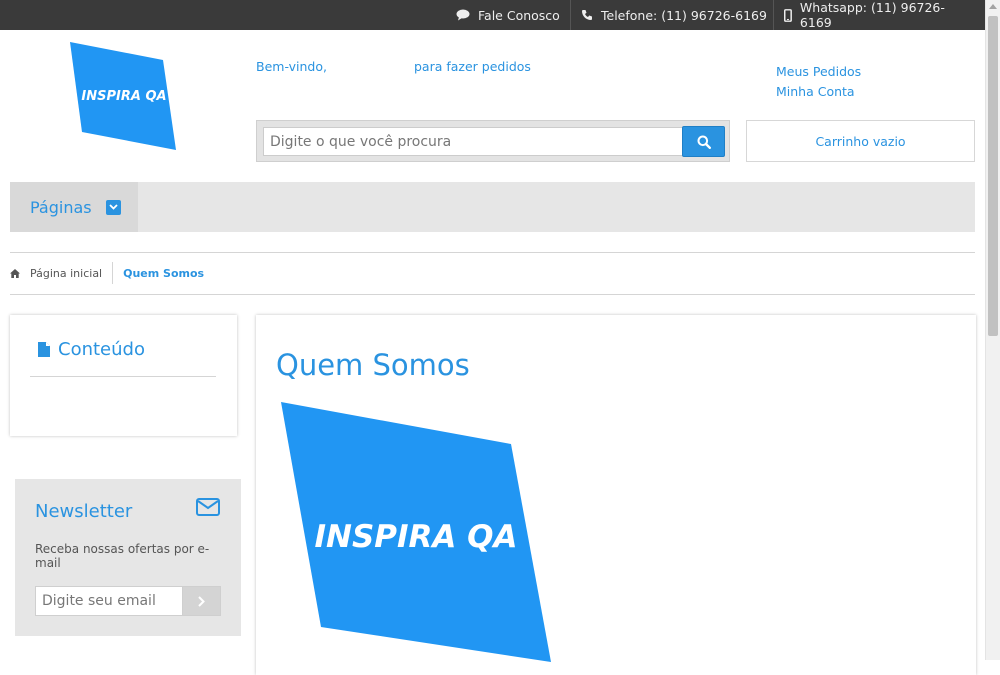 The image size is (1000, 675). Describe the element at coordinates (993, 176) in the screenshot. I see `scrollbar-thumb` at that location.